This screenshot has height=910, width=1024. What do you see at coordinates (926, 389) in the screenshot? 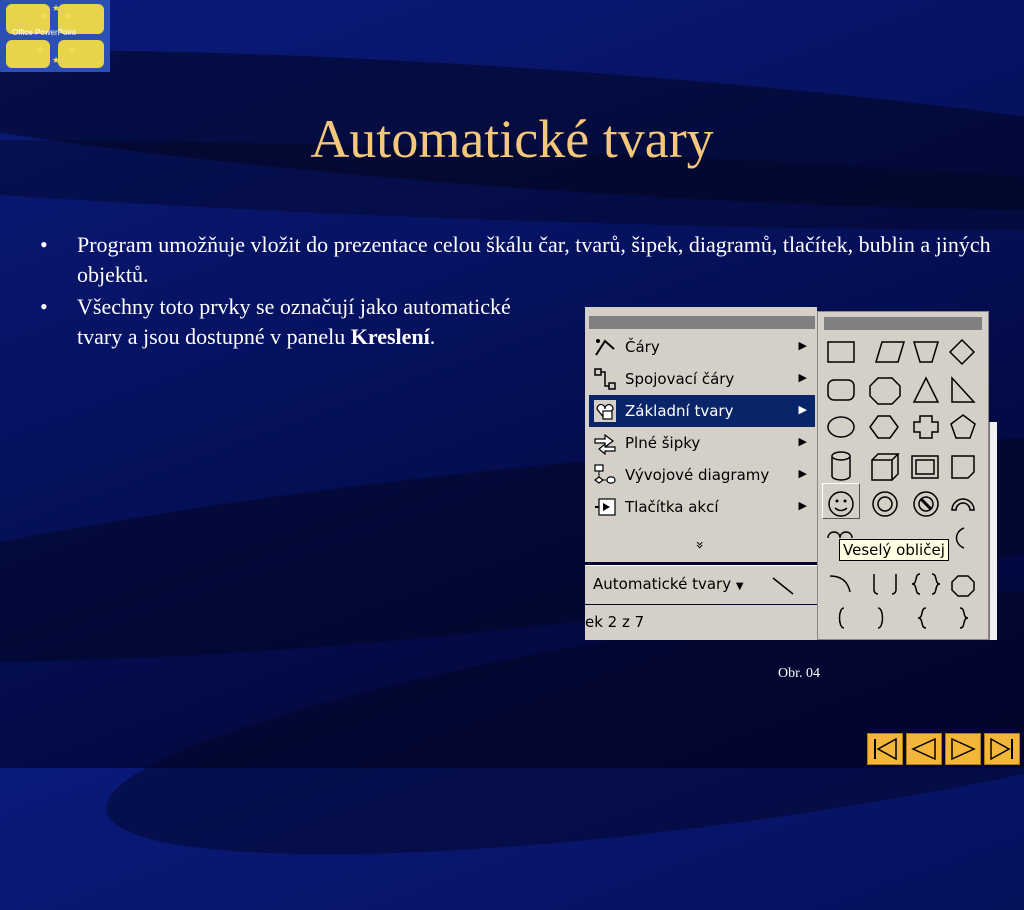
I see `triangle-shape-icon` at bounding box center [926, 389].